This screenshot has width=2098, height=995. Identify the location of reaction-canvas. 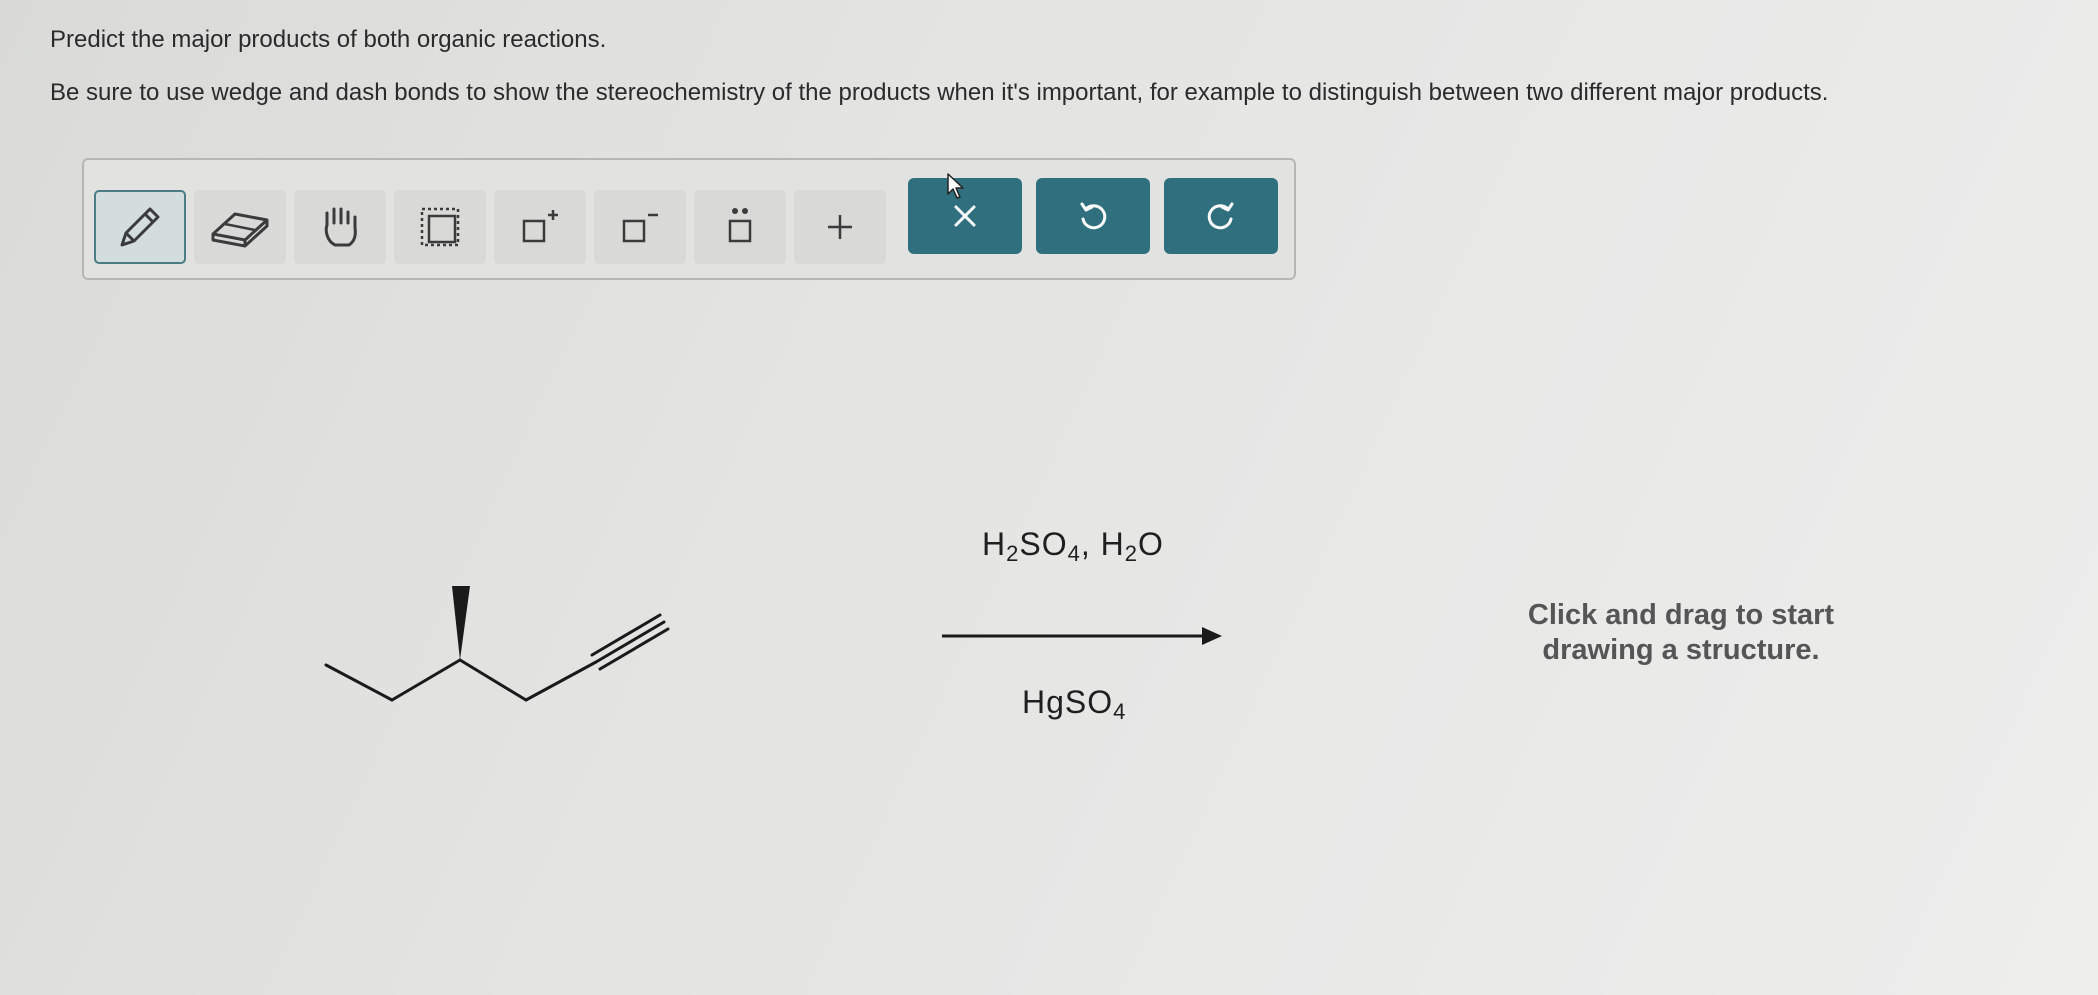
(773, 644).